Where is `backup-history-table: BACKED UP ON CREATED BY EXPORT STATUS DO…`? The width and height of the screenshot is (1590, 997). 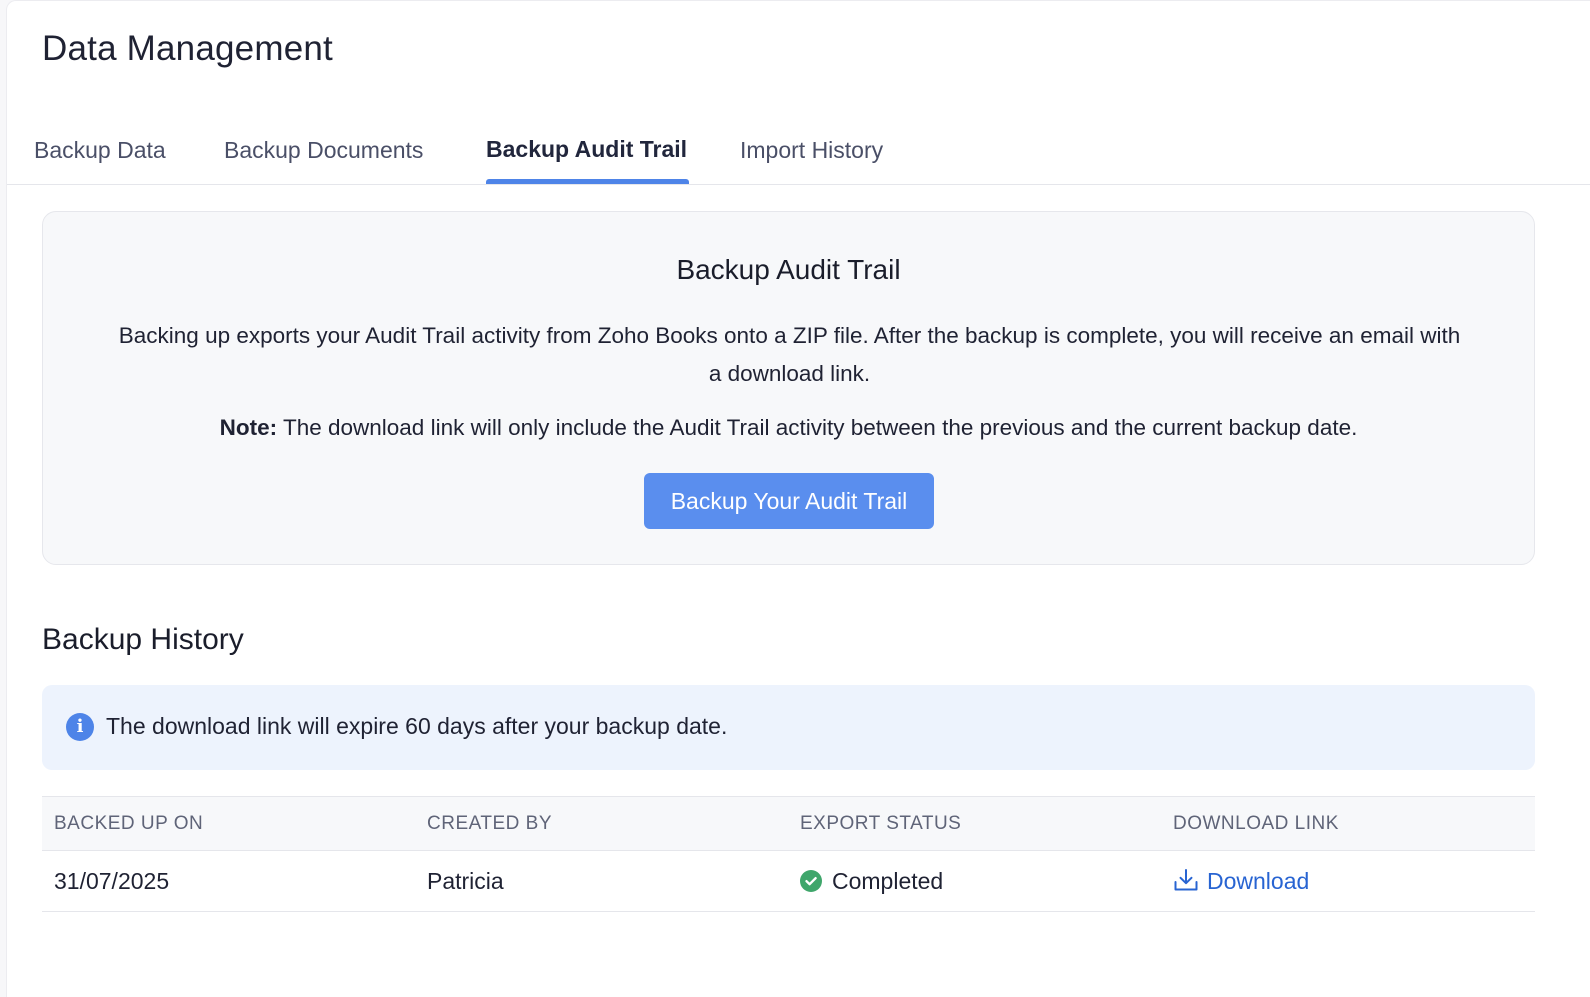
backup-history-table: BACKED UP ON CREATED BY EXPORT STATUS DO… is located at coordinates (788, 854).